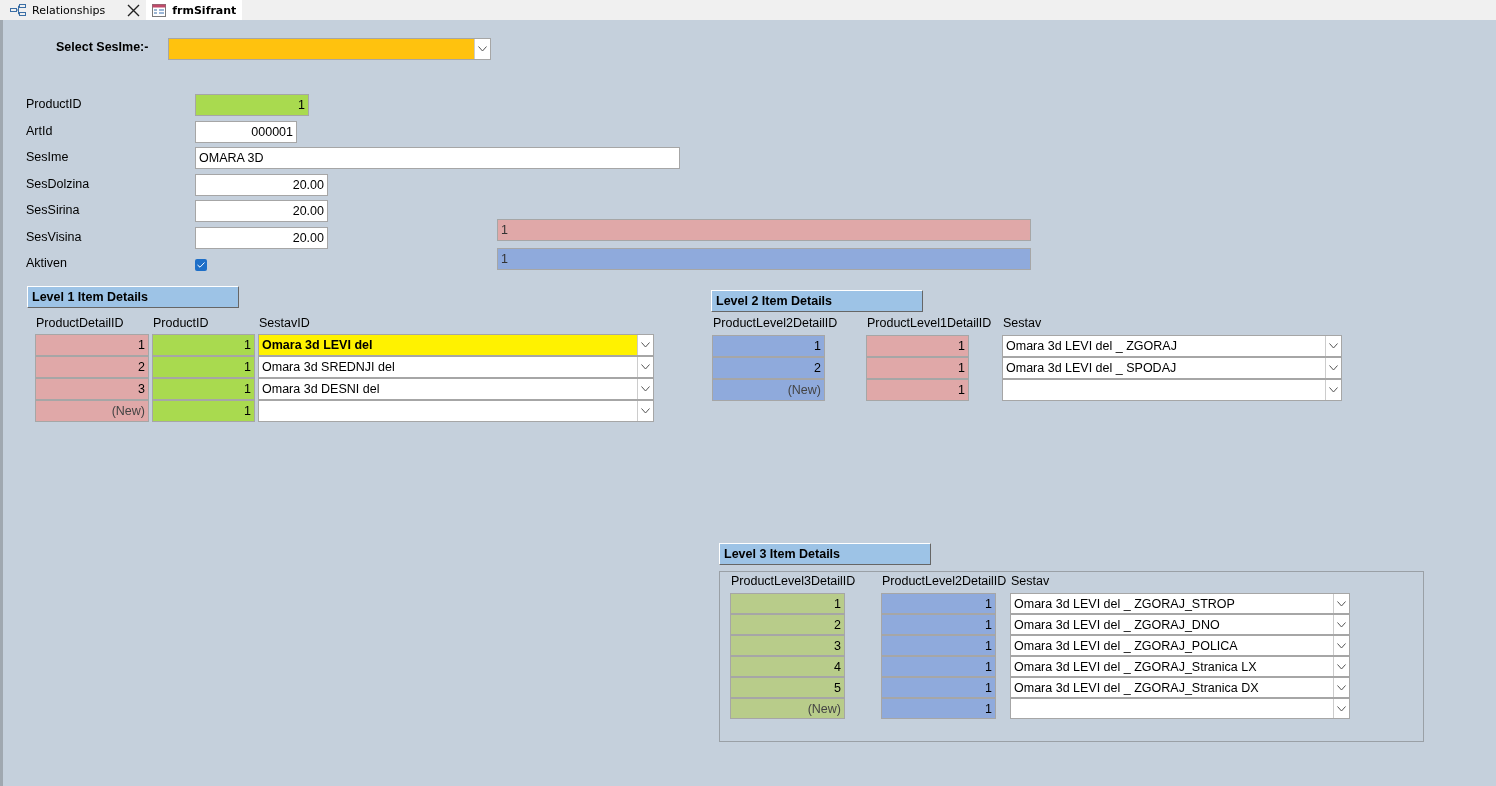 The width and height of the screenshot is (1496, 786). I want to click on section-header-button: Level 2 Item Details, so click(817, 301).